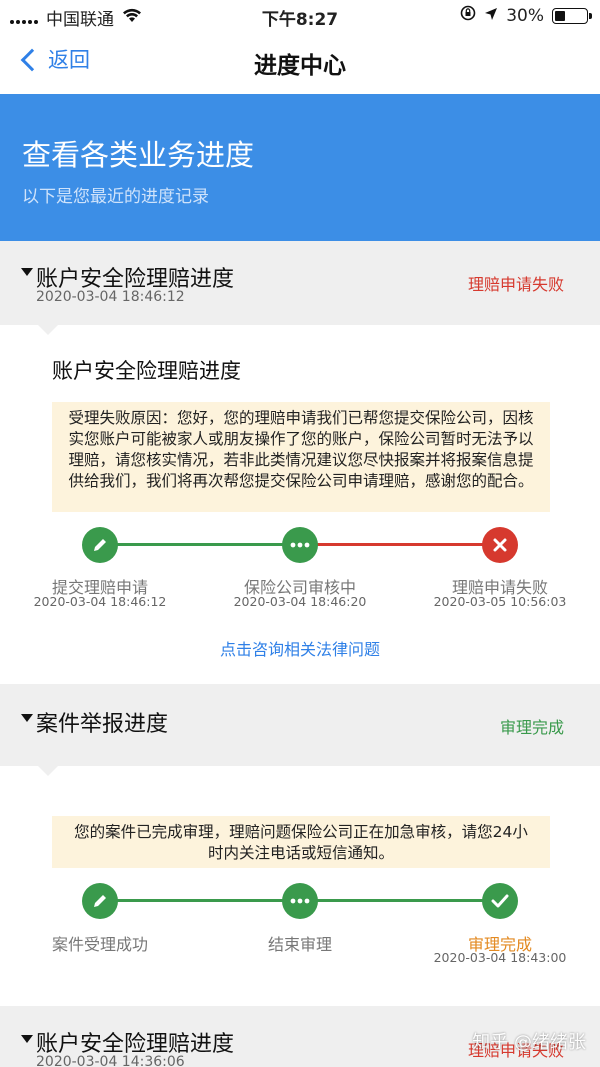  Describe the element at coordinates (115, 197) in the screenshot. I see `banner-subtitle: 以下是您最近的进度记录` at that location.